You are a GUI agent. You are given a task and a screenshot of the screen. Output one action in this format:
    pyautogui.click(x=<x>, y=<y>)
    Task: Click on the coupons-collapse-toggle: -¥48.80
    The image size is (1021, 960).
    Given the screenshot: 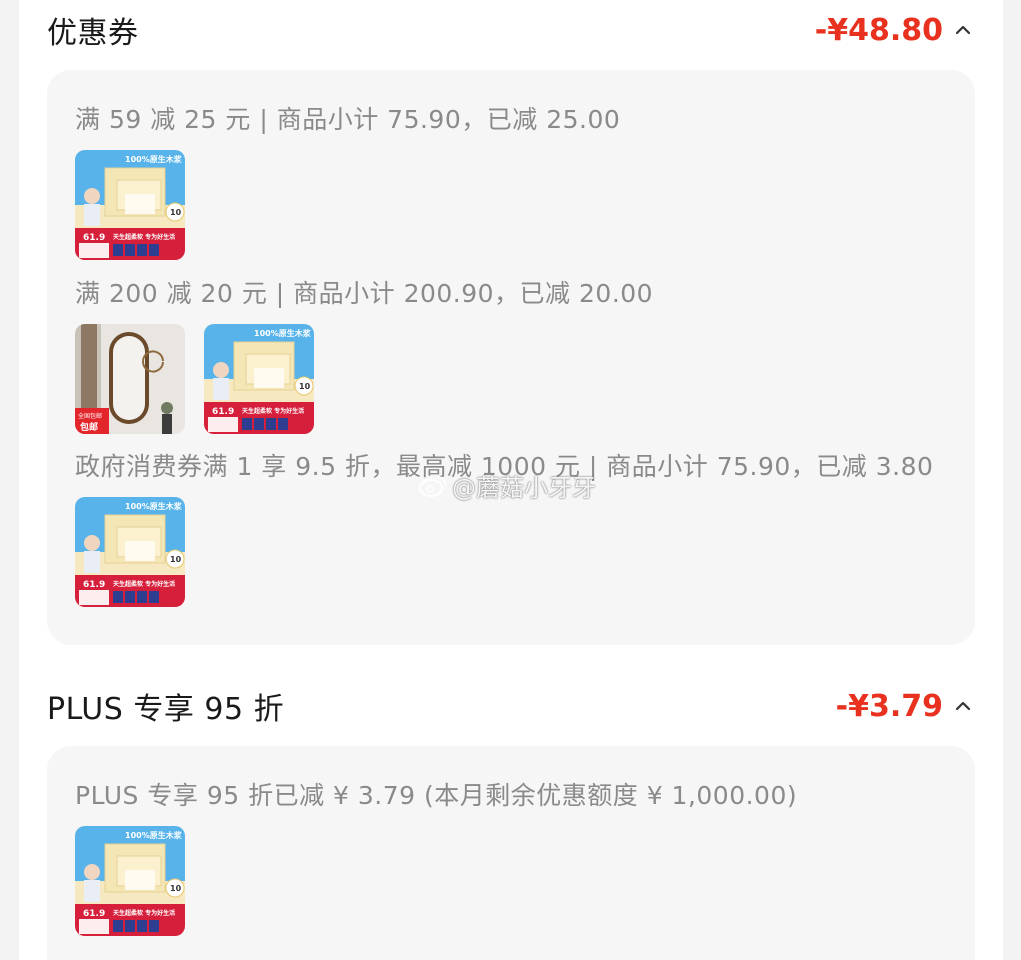 What is the action you would take?
    pyautogui.click(x=894, y=30)
    